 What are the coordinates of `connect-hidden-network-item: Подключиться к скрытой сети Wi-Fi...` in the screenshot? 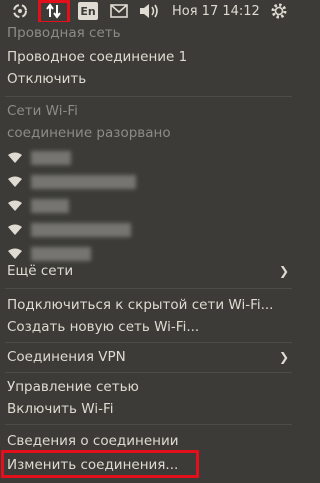 It's located at (152, 305).